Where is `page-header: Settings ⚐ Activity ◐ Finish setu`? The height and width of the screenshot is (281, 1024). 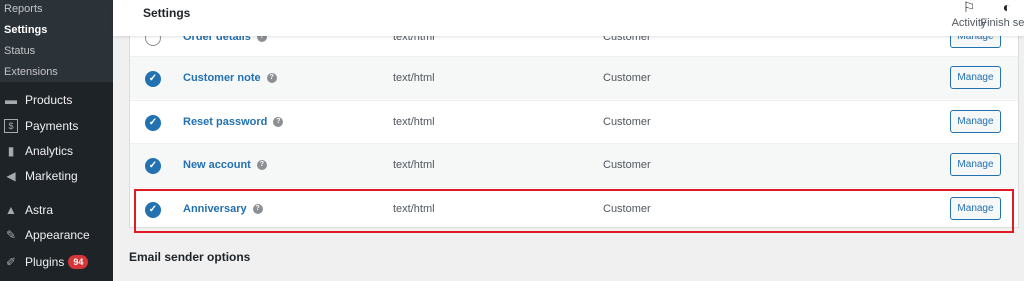
page-header: Settings ⚐ Activity ◐ Finish setu is located at coordinates (568, 18).